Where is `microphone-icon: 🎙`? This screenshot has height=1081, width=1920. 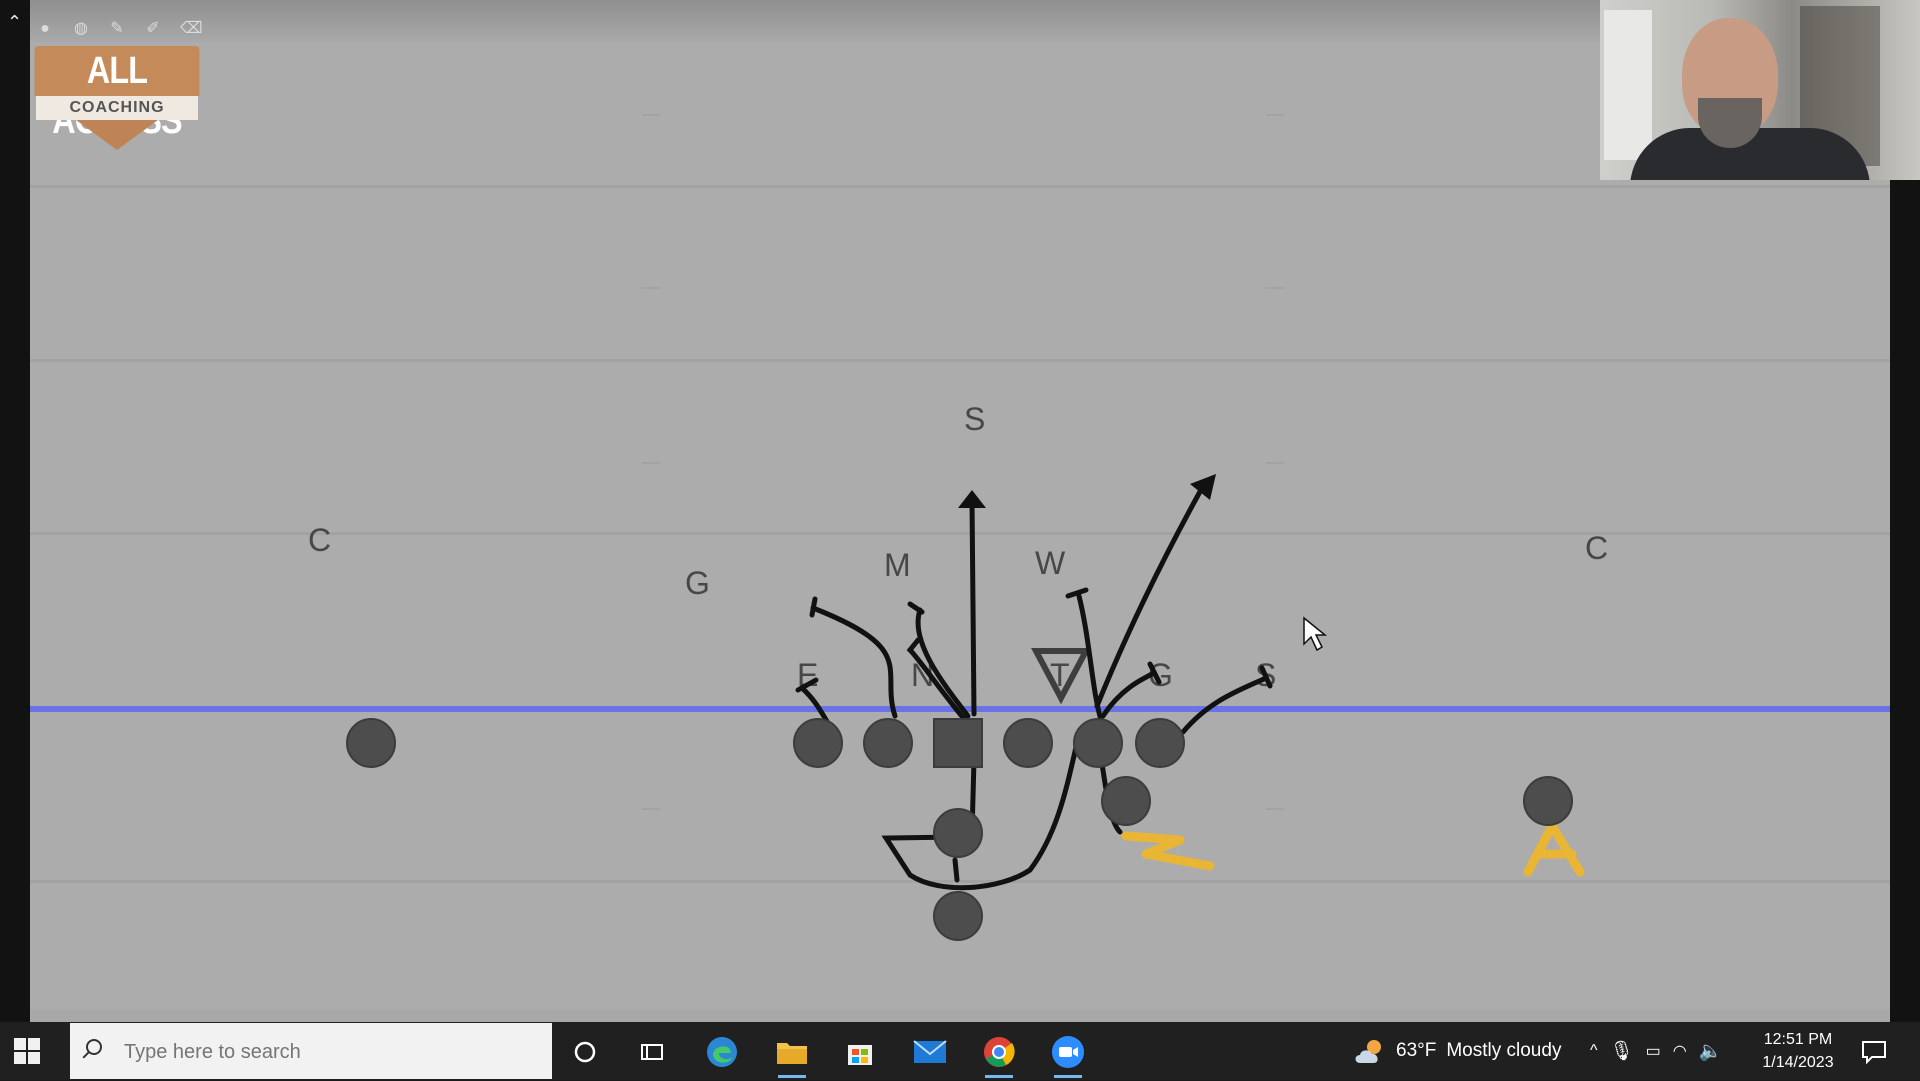 microphone-icon: 🎙 is located at coordinates (1622, 1051).